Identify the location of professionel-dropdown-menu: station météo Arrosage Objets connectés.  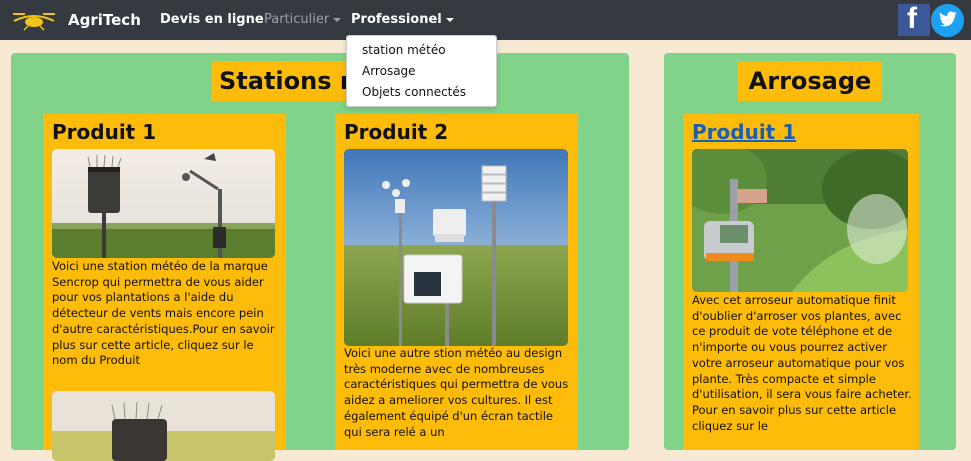
(421, 71).